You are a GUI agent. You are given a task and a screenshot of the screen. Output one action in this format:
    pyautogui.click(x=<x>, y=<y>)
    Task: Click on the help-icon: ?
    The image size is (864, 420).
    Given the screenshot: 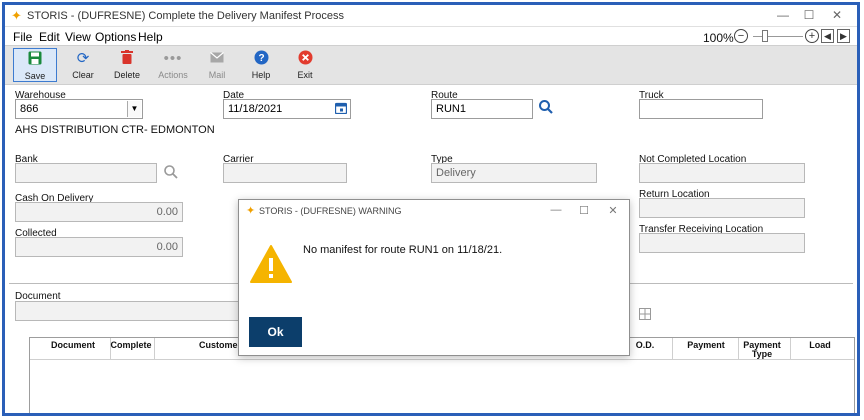 What is the action you would take?
    pyautogui.click(x=261, y=59)
    